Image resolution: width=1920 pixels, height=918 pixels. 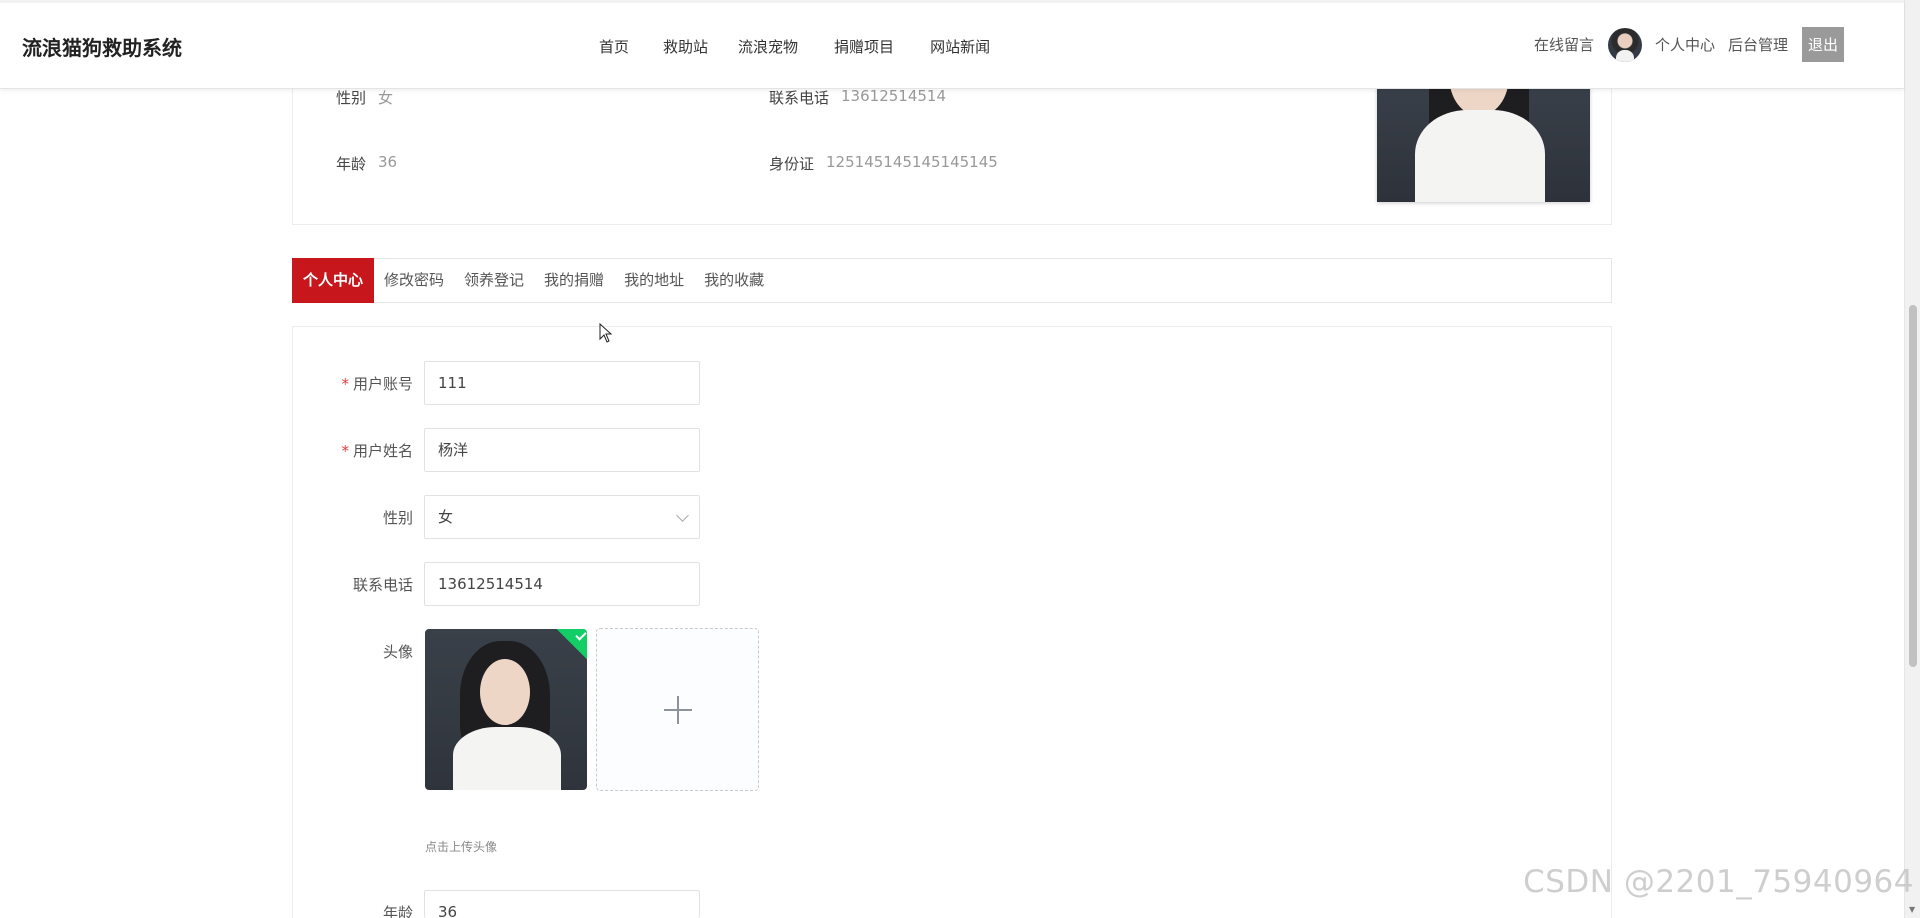 What do you see at coordinates (1913, 486) in the screenshot?
I see `scrollbar-thumb` at bounding box center [1913, 486].